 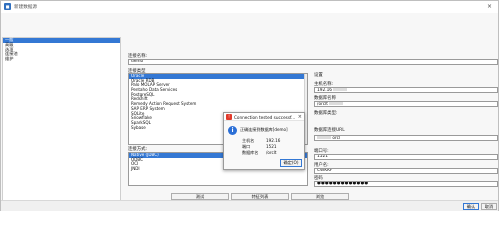 I want to click on browse-button: 浏览, so click(x=320, y=196).